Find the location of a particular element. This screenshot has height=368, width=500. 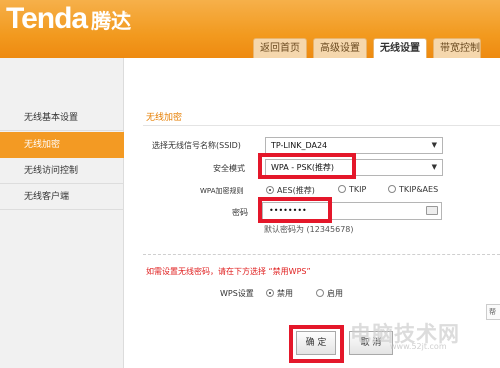

wps-enable-radio: 启用 is located at coordinates (329, 293).